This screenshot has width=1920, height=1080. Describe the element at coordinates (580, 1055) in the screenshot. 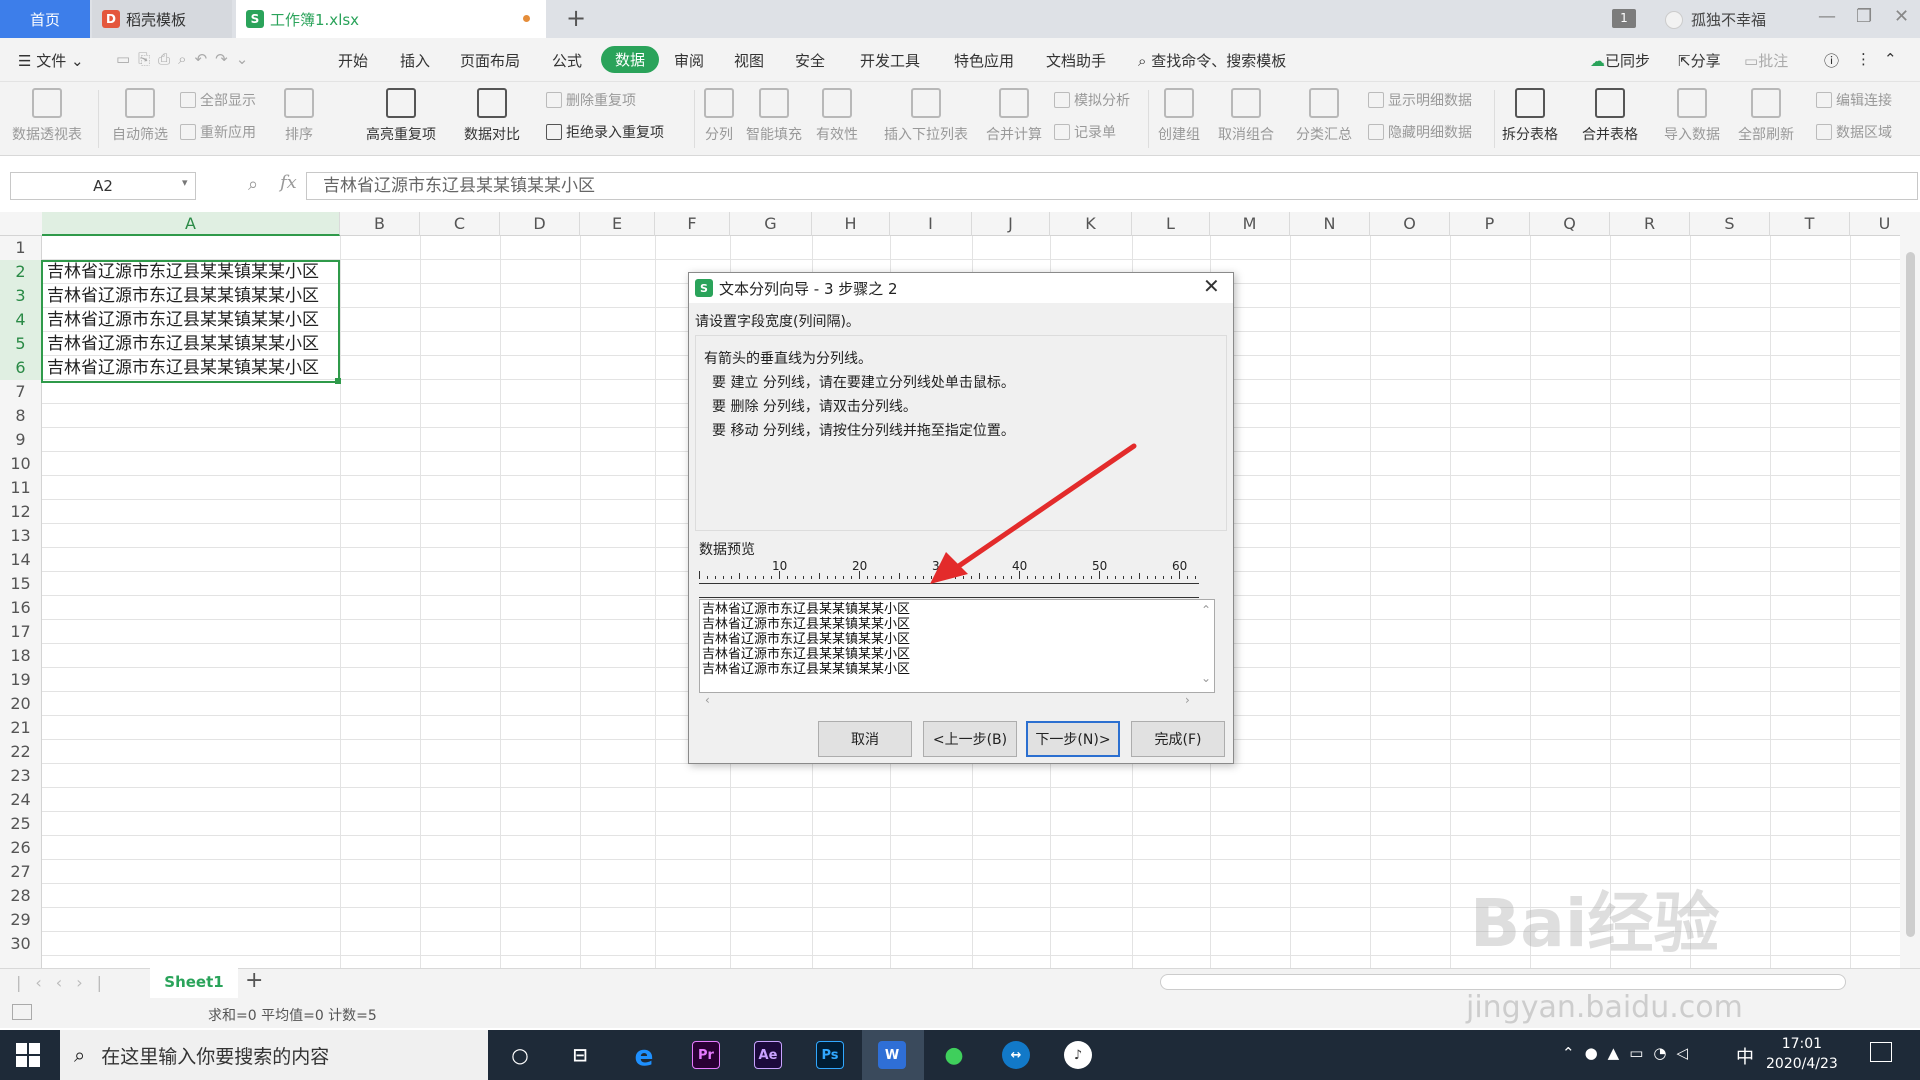

I see `task-view-icon: ⊟` at that location.